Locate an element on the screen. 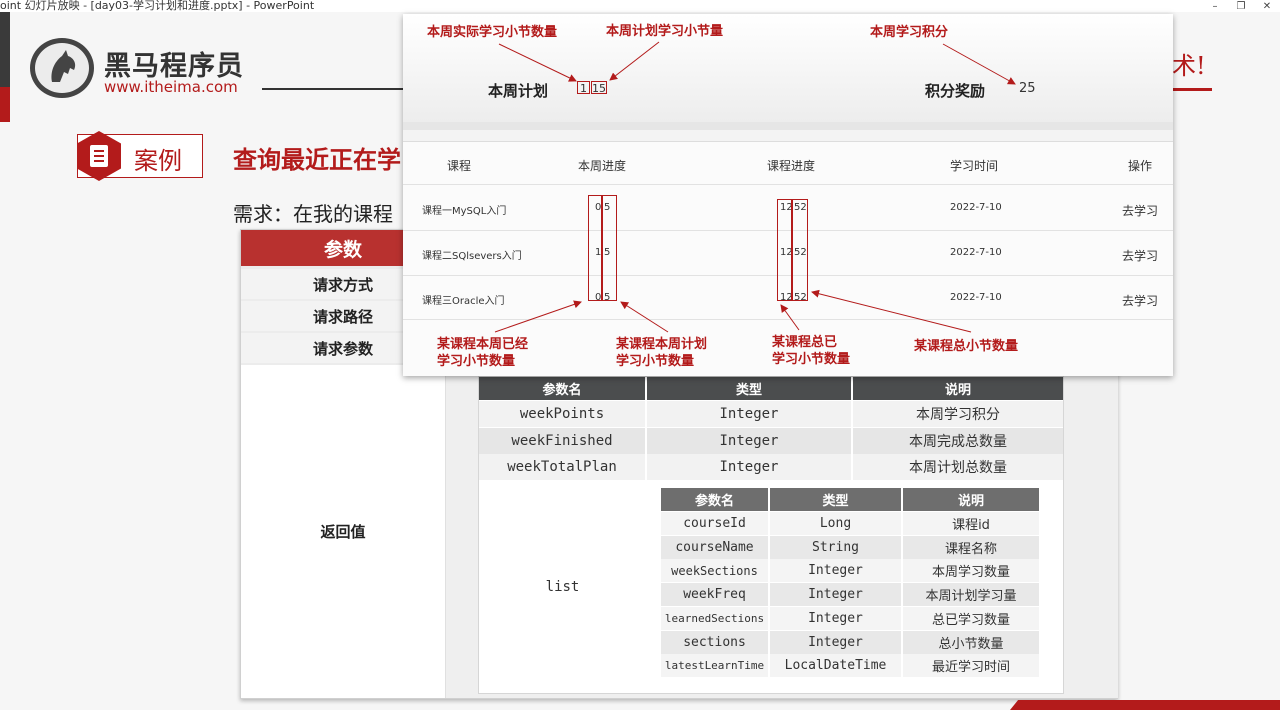  nested-row-name: weekSections is located at coordinates (714, 571).